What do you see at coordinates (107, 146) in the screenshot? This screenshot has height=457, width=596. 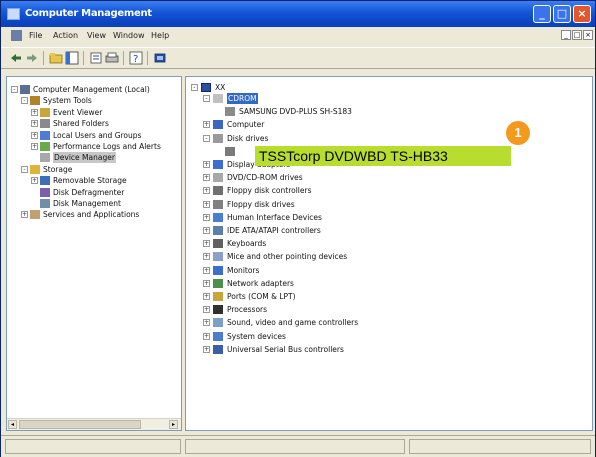 I see `left-tree-item-label: Performance Logs and Alerts` at bounding box center [107, 146].